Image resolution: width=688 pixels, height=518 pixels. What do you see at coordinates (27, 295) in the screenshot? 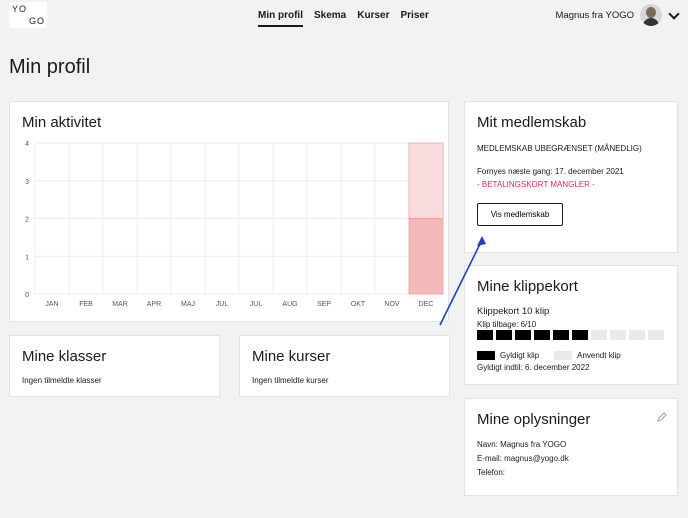
I see `y-tick-label: 0` at bounding box center [27, 295].